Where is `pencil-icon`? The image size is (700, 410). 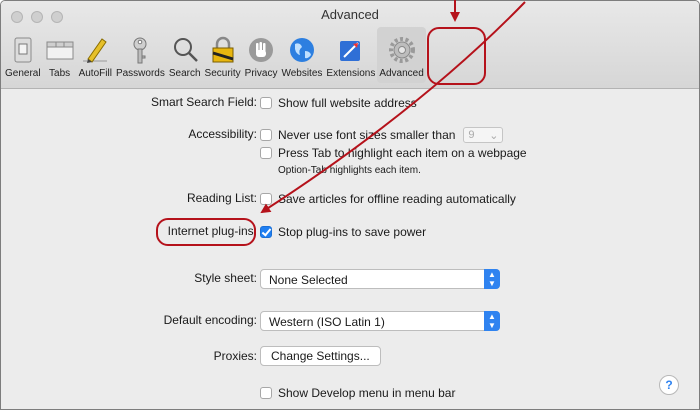
pencil-icon is located at coordinates (95, 50).